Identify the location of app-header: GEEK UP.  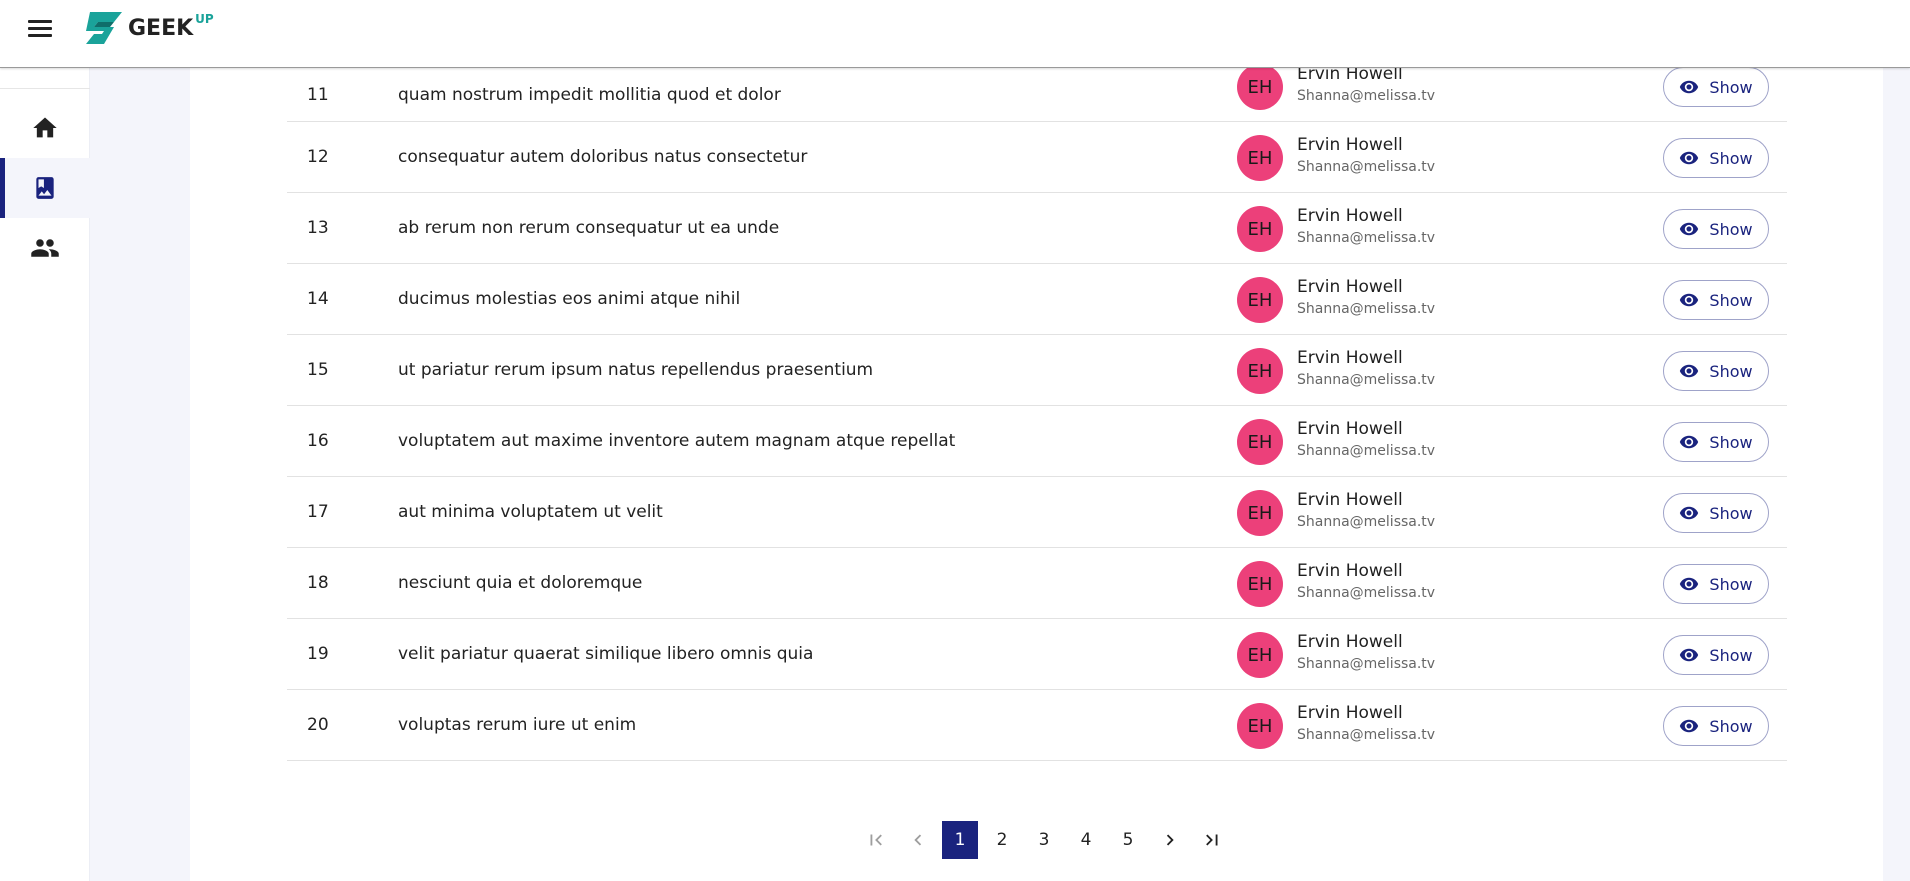
(955, 34).